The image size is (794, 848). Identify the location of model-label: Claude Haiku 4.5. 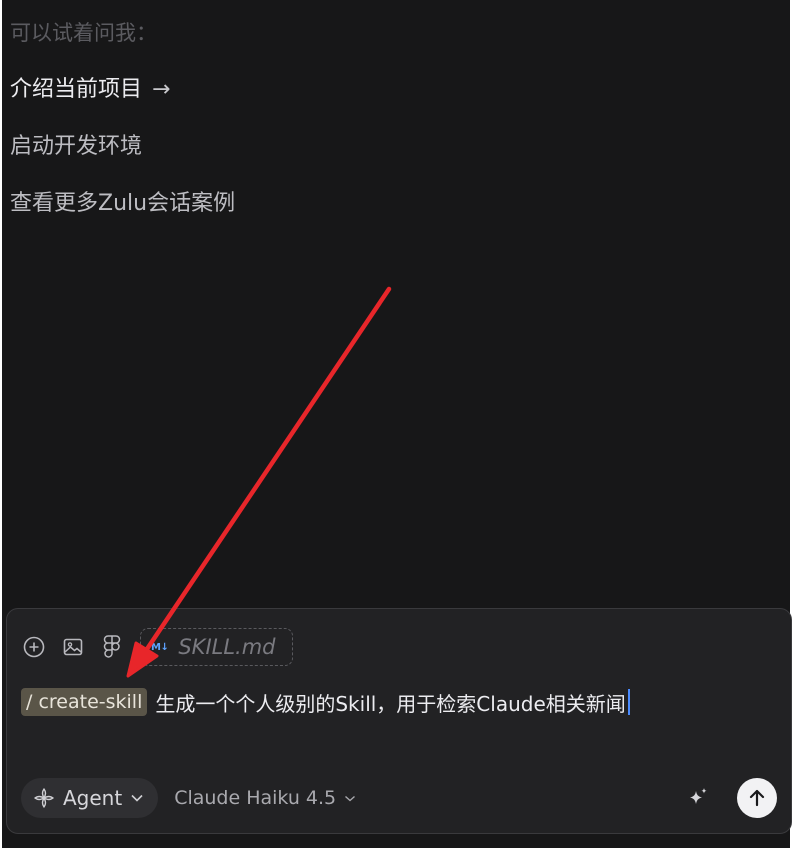
(255, 798).